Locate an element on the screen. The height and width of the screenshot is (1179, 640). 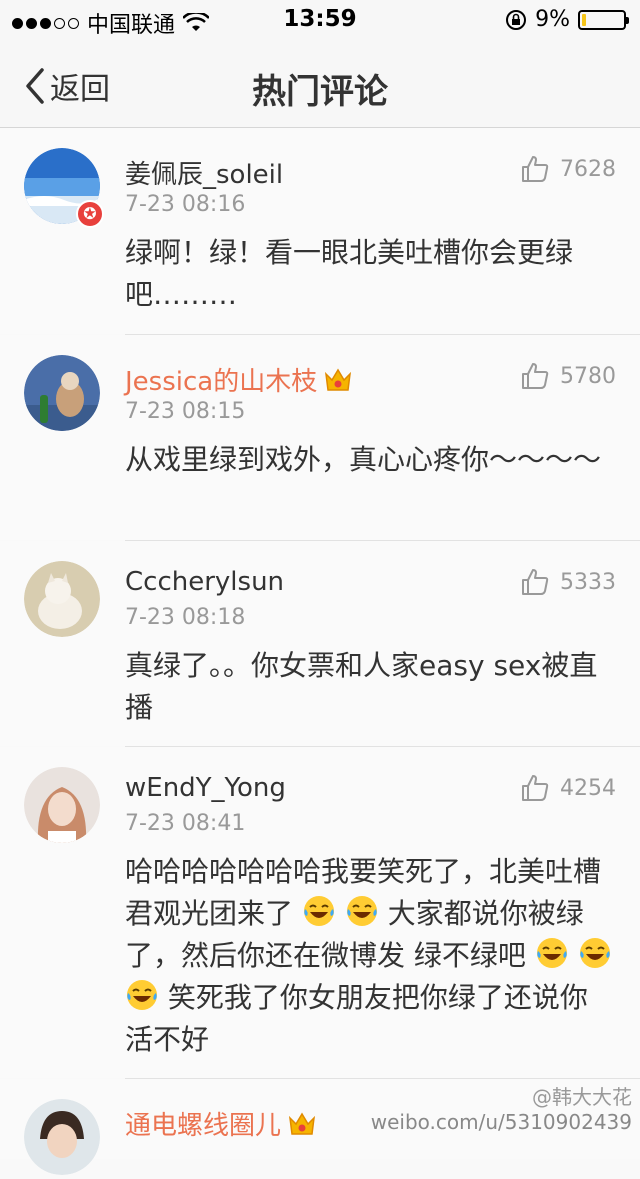
like-count: 4254 is located at coordinates (588, 788).